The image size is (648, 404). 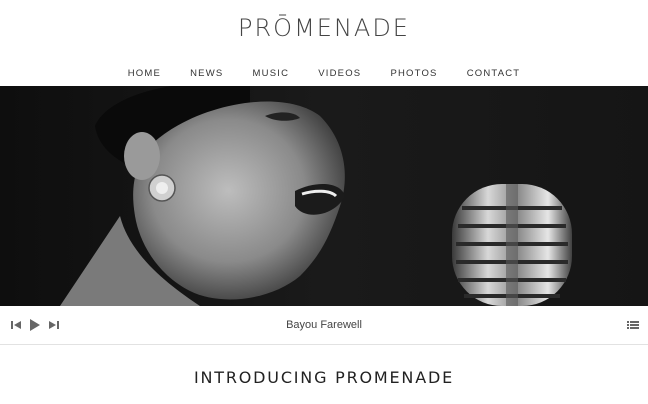 I want to click on nav-music: MUSIC, so click(x=271, y=73).